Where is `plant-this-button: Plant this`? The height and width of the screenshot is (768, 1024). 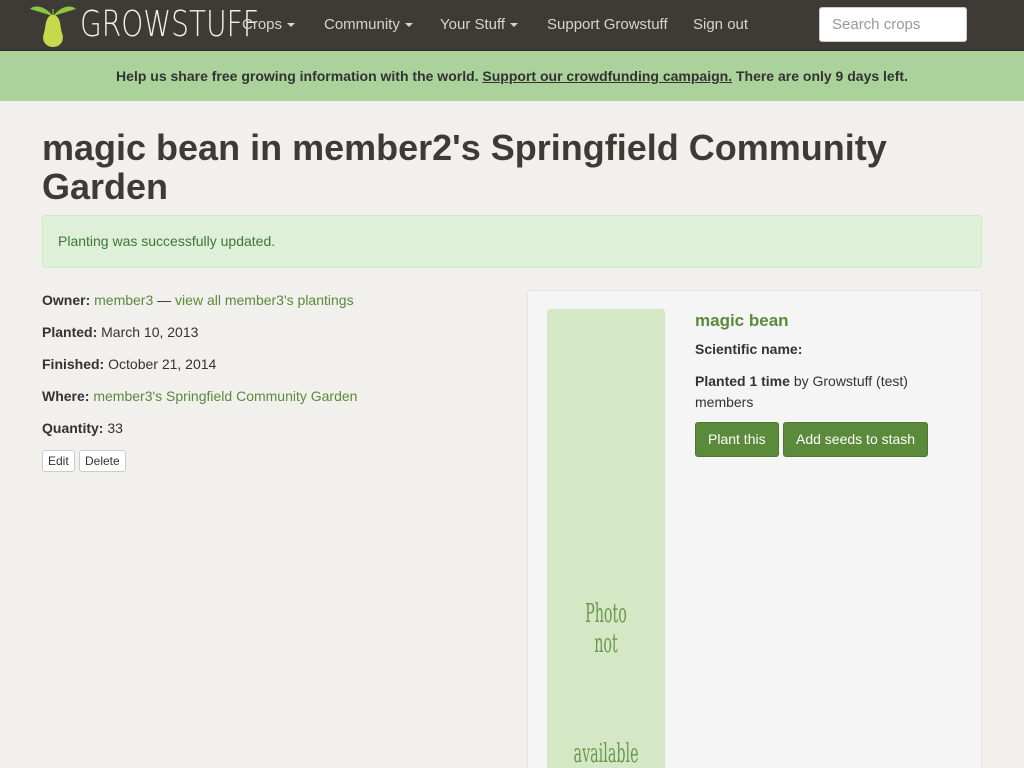 plant-this-button: Plant this is located at coordinates (737, 439).